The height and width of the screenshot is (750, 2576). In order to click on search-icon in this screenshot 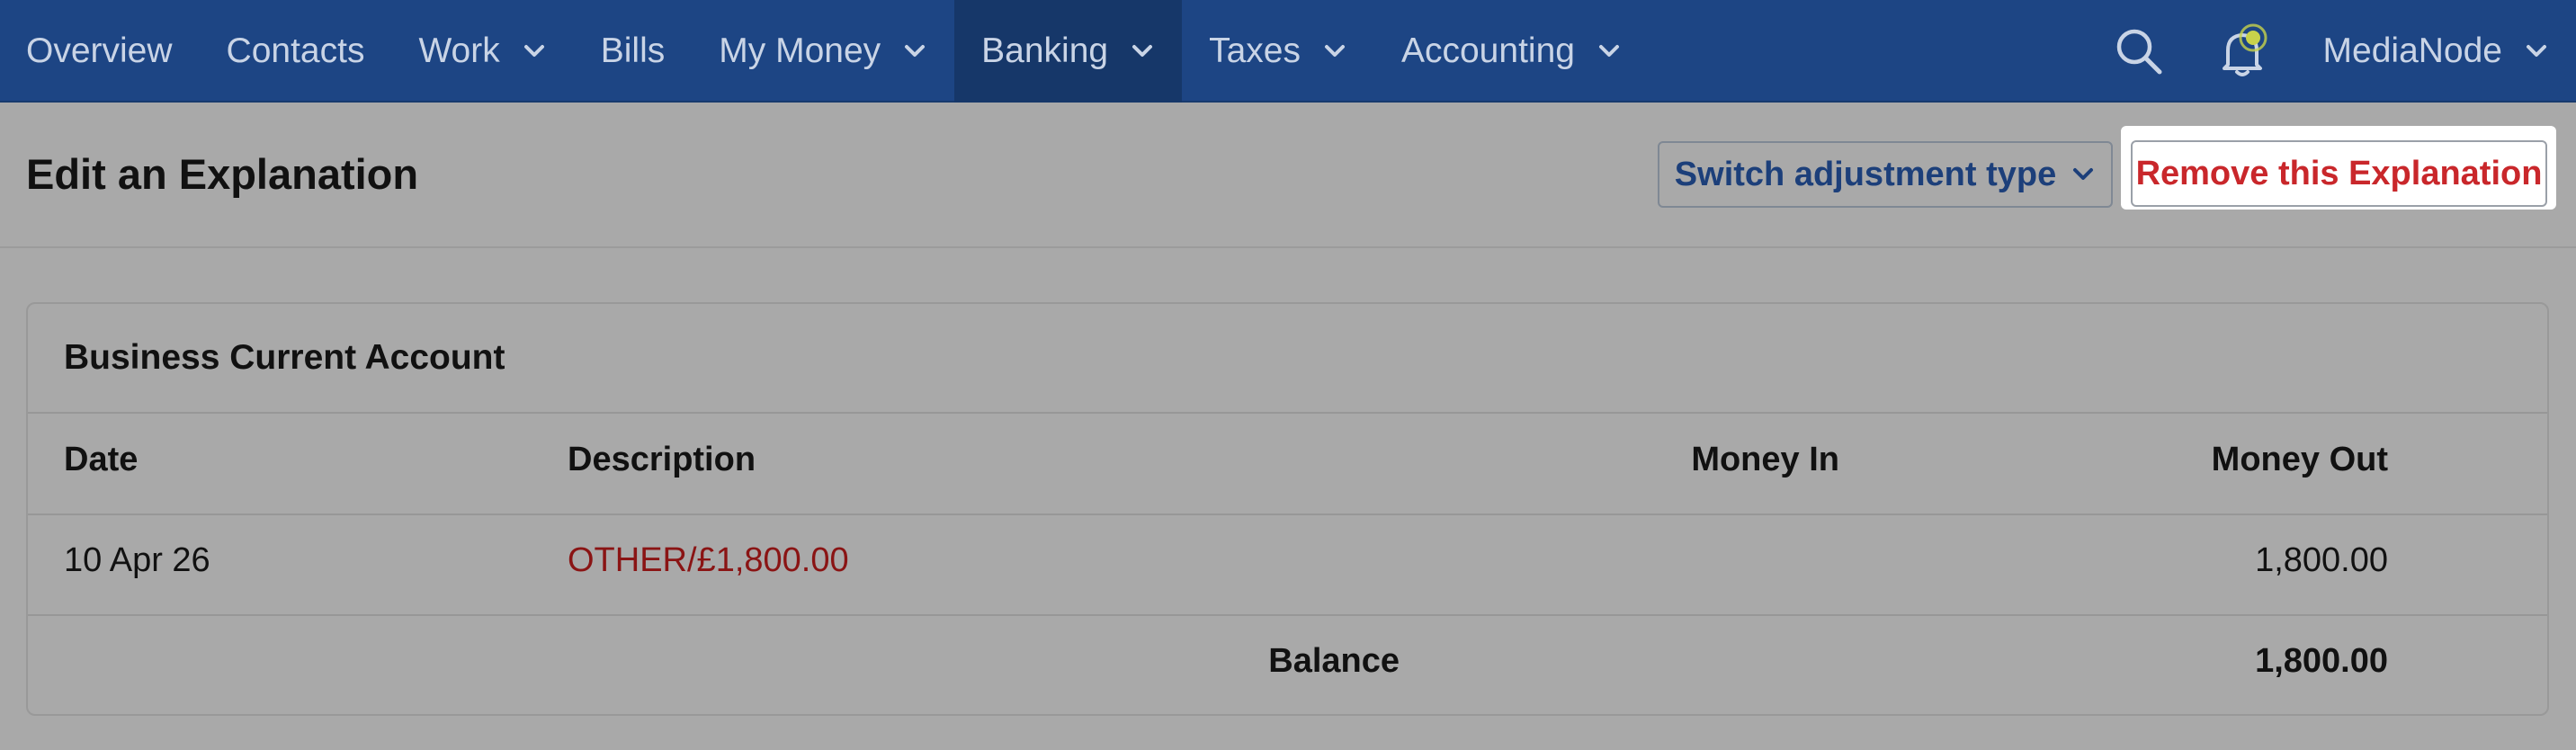, I will do `click(2138, 52)`.